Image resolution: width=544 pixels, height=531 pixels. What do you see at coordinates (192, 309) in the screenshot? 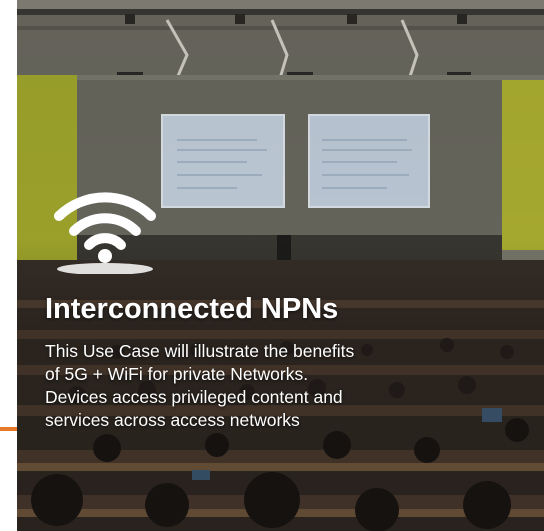
I see `card-title: Interconnected NPNs` at bounding box center [192, 309].